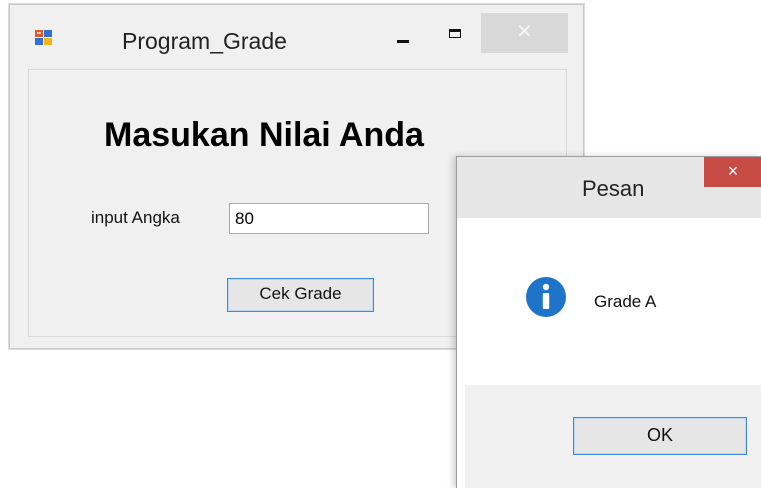  Describe the element at coordinates (524, 33) in the screenshot. I see `close-icon: ✕` at that location.